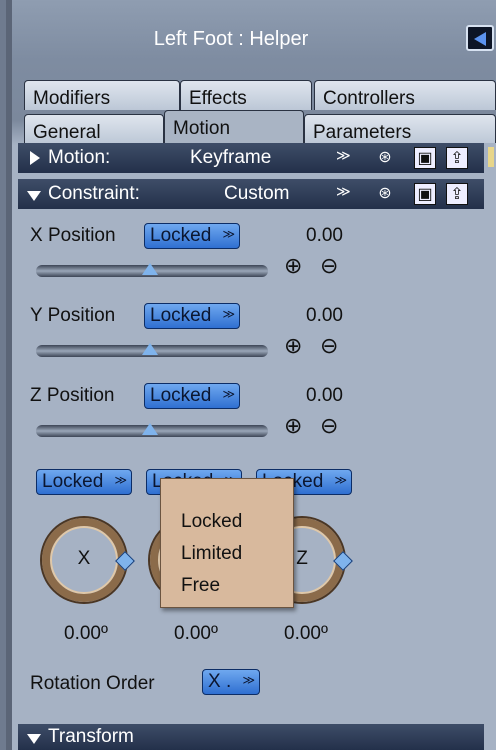  What do you see at coordinates (92, 683) in the screenshot?
I see `rotation-order-label: Rotation Order` at bounding box center [92, 683].